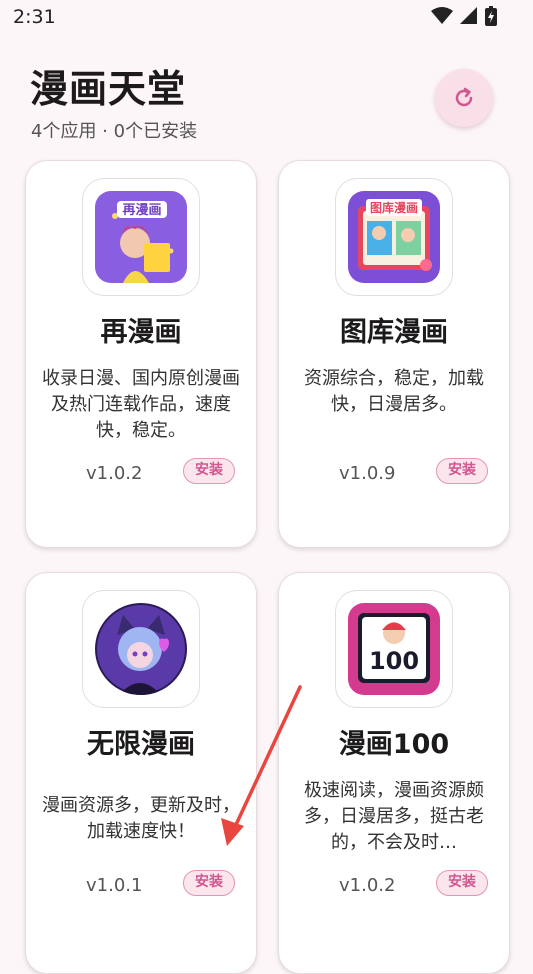 Image resolution: width=533 pixels, height=974 pixels. I want to click on svg-text: 再漫画, so click(141, 210).